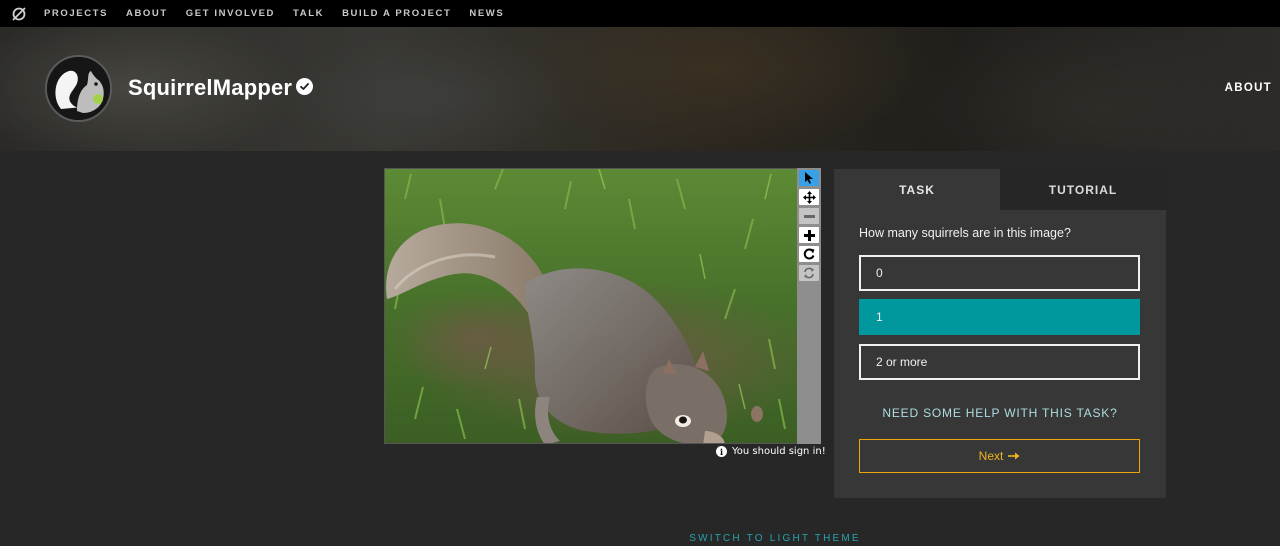 Image resolution: width=1280 pixels, height=546 pixels. I want to click on reset-icon, so click(809, 273).